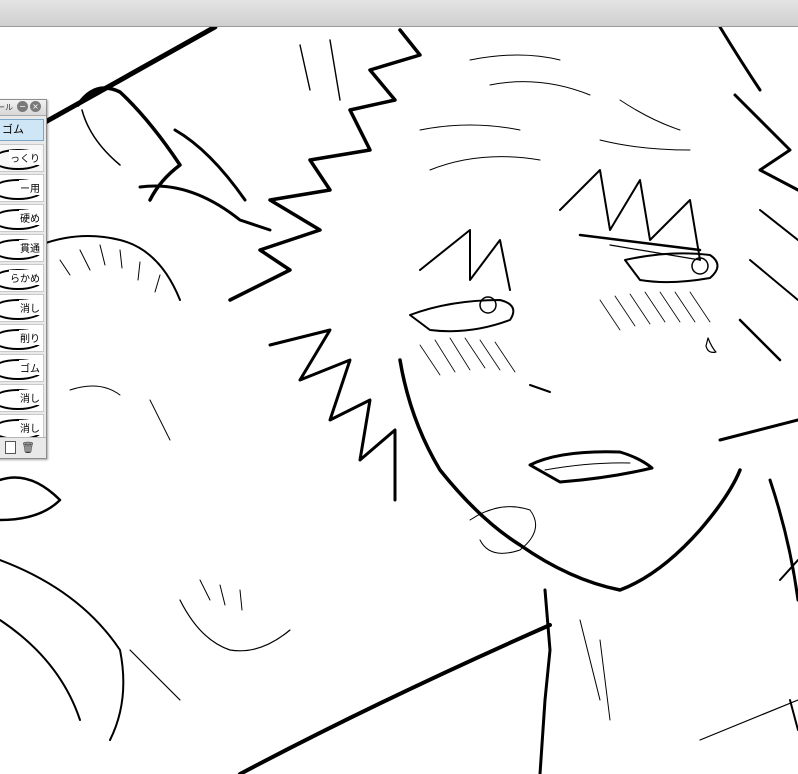 The height and width of the screenshot is (774, 798). I want to click on subtool-item-9: 消し, so click(22, 398).